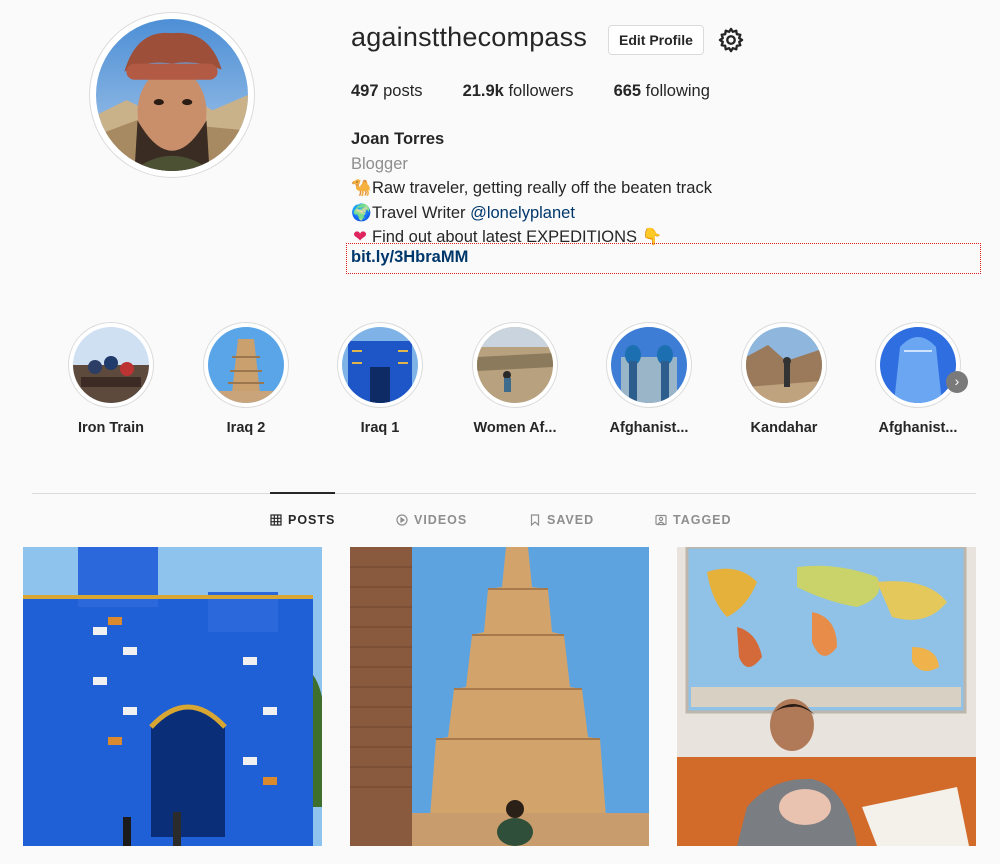  I want to click on tab-tagged: TAGGED, so click(693, 520).